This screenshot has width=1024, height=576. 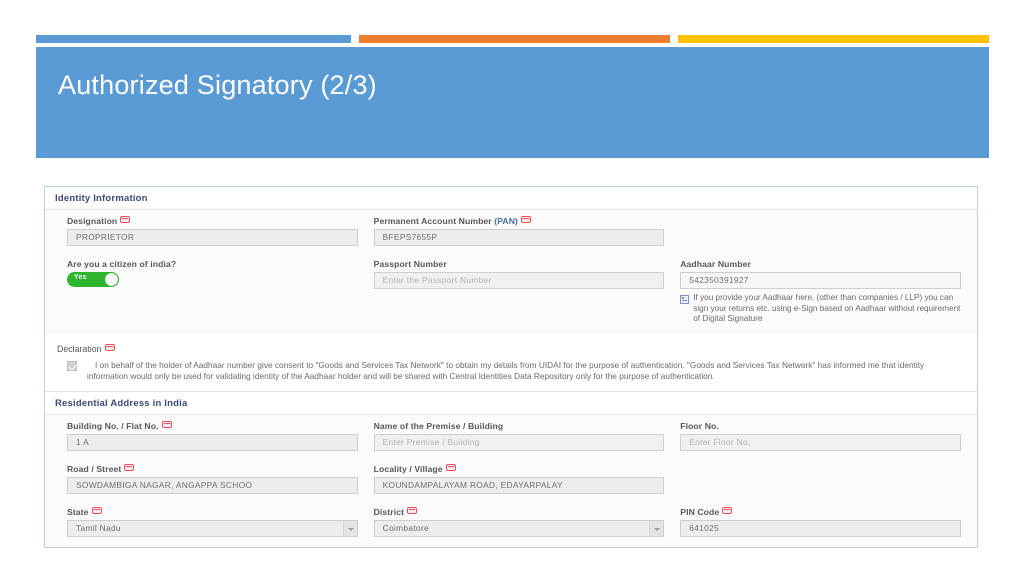 I want to click on field-pincode: PIN Code 641025, so click(x=828, y=522).